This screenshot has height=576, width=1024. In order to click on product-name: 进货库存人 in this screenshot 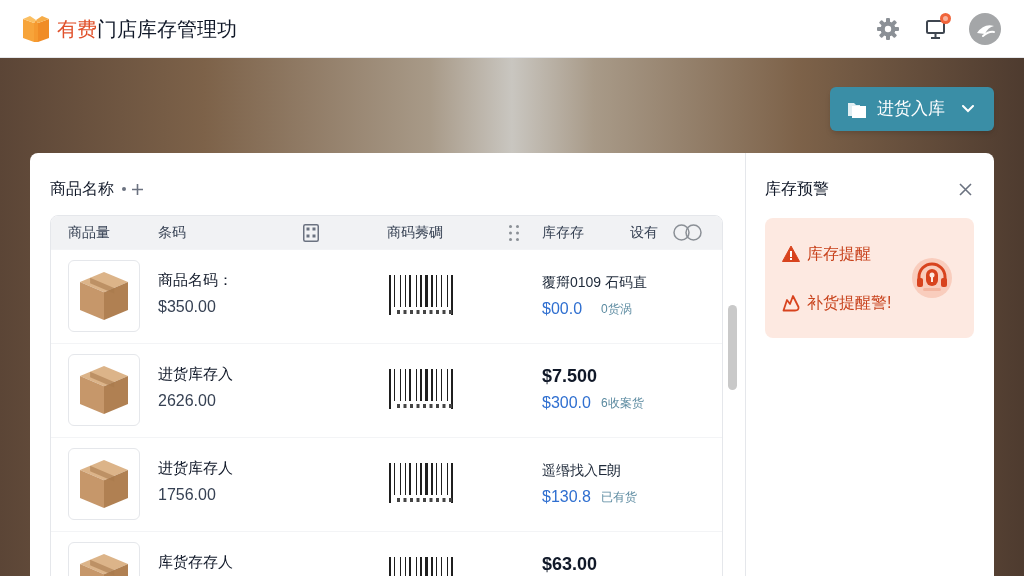, I will do `click(196, 468)`.